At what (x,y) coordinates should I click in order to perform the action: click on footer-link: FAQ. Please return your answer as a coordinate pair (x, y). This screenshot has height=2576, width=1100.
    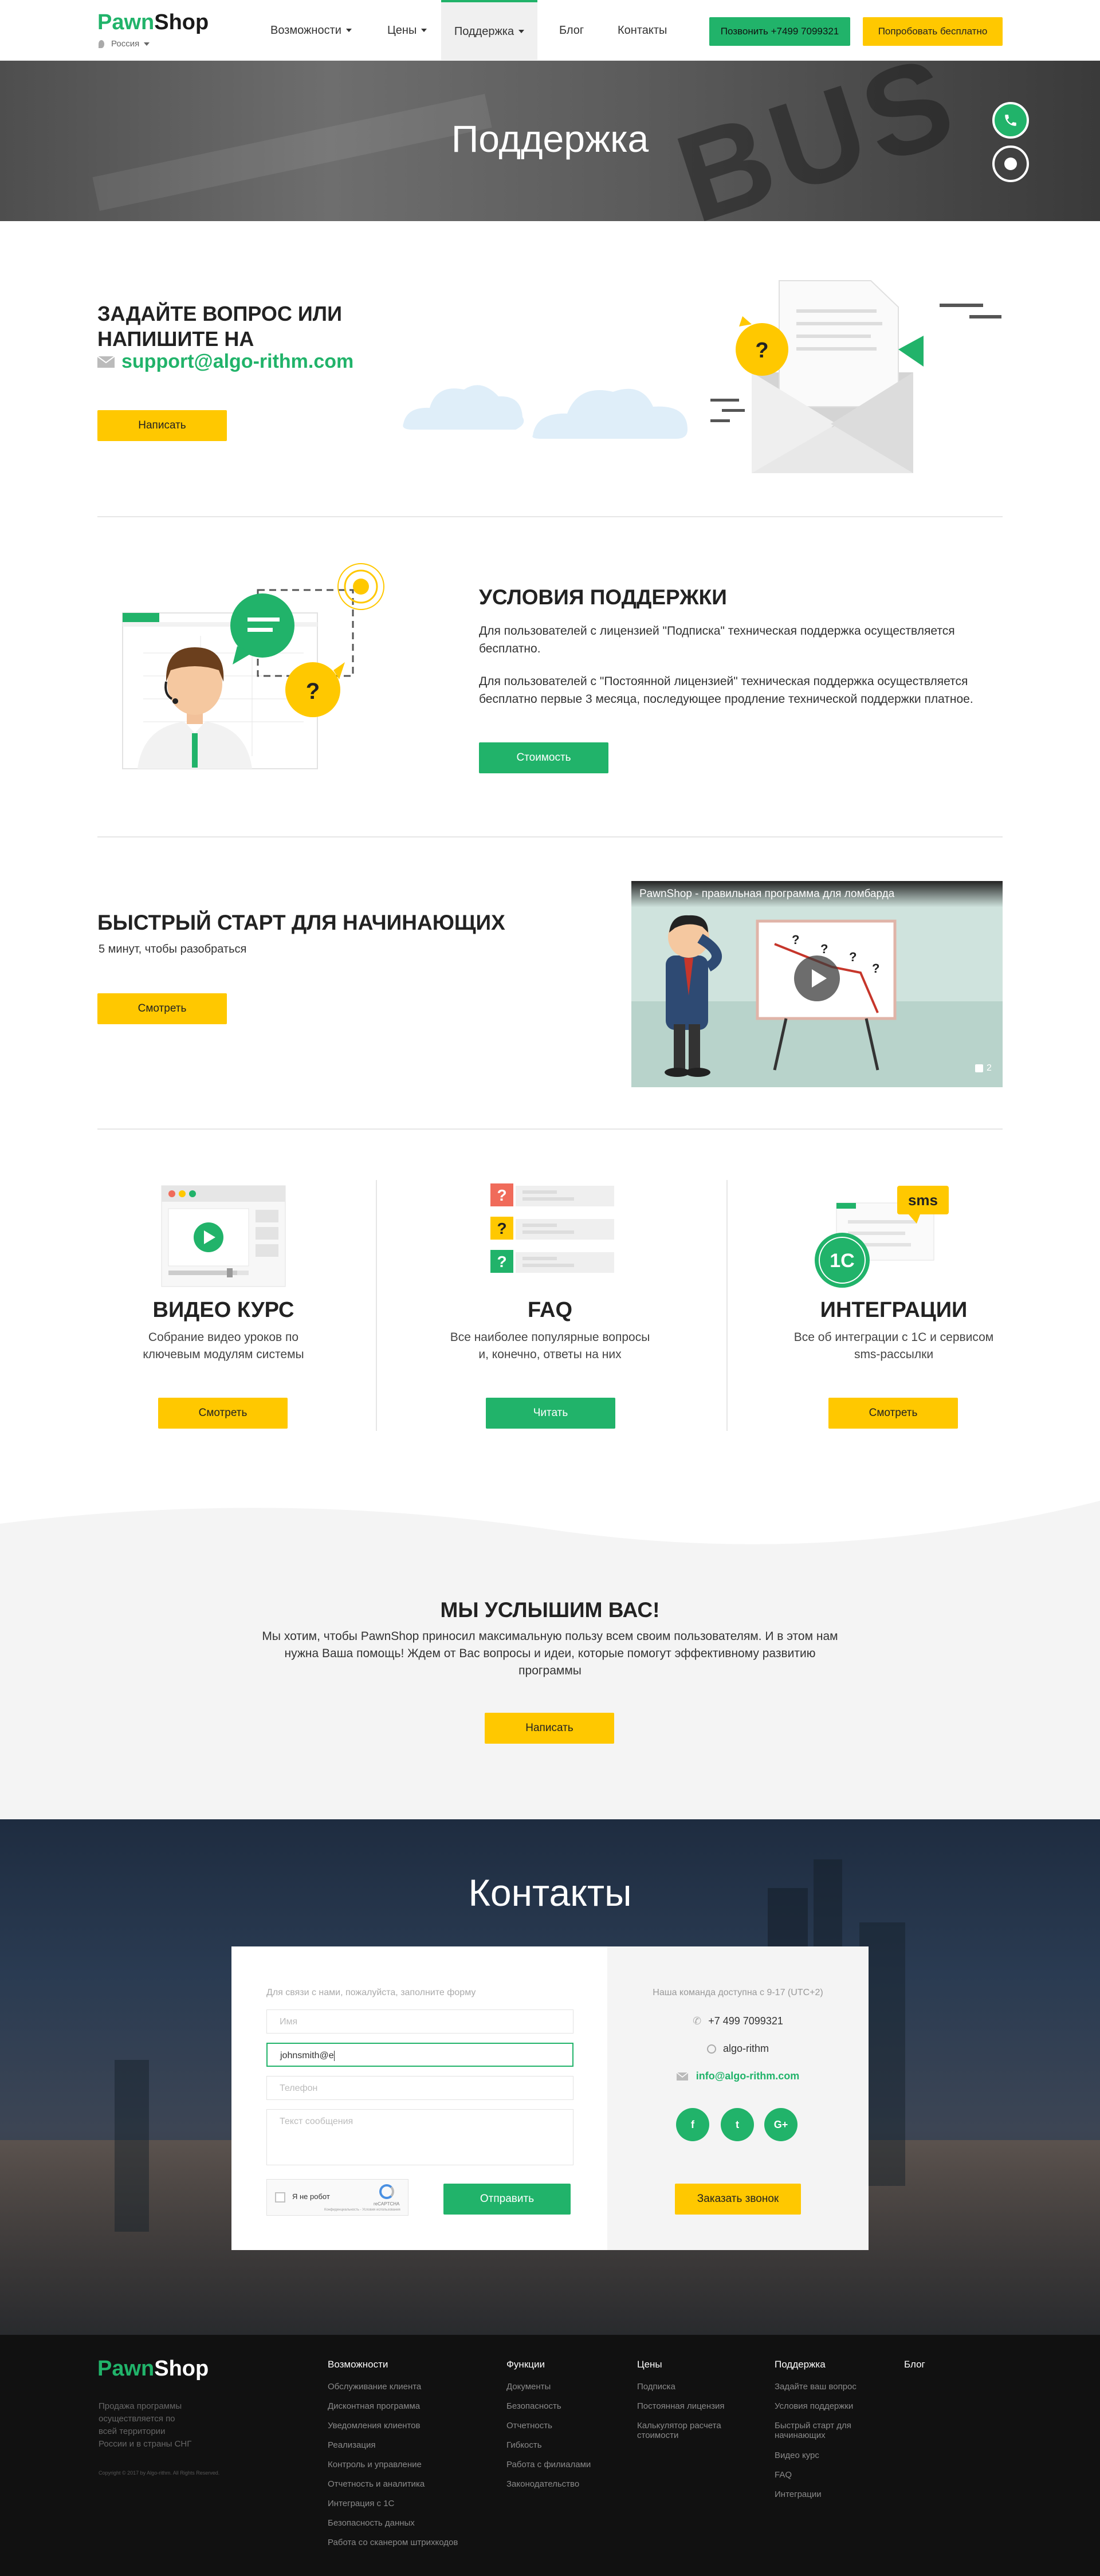
    Looking at the image, I should click on (783, 2475).